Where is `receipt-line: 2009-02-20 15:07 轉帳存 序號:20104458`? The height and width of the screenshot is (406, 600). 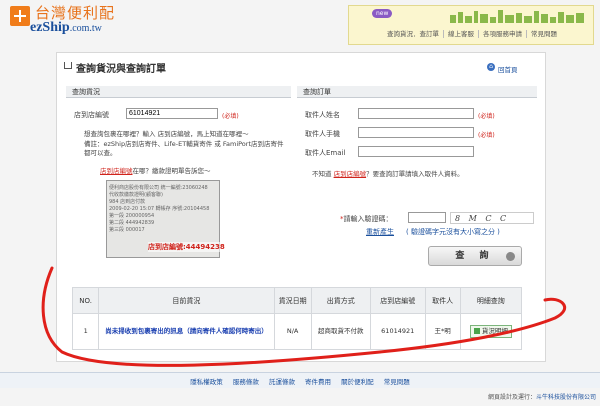
receipt-line: 2009-02-20 15:07 轉帳存 序號:20104458 is located at coordinates (159, 209).